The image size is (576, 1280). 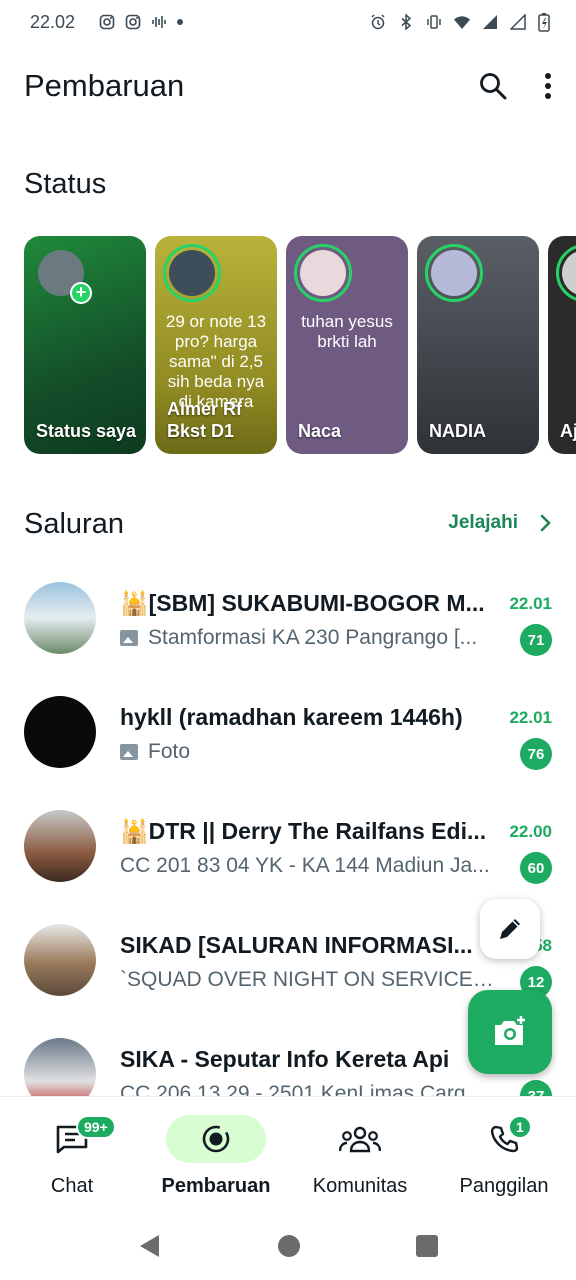 What do you see at coordinates (86, 431) in the screenshot?
I see `status-card-name: Status saya` at bounding box center [86, 431].